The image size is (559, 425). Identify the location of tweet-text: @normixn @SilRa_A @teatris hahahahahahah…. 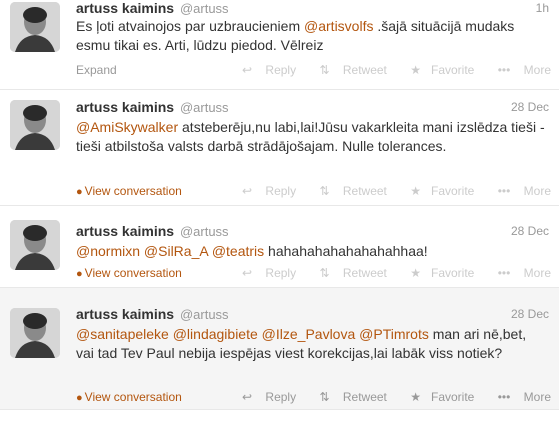
(311, 251).